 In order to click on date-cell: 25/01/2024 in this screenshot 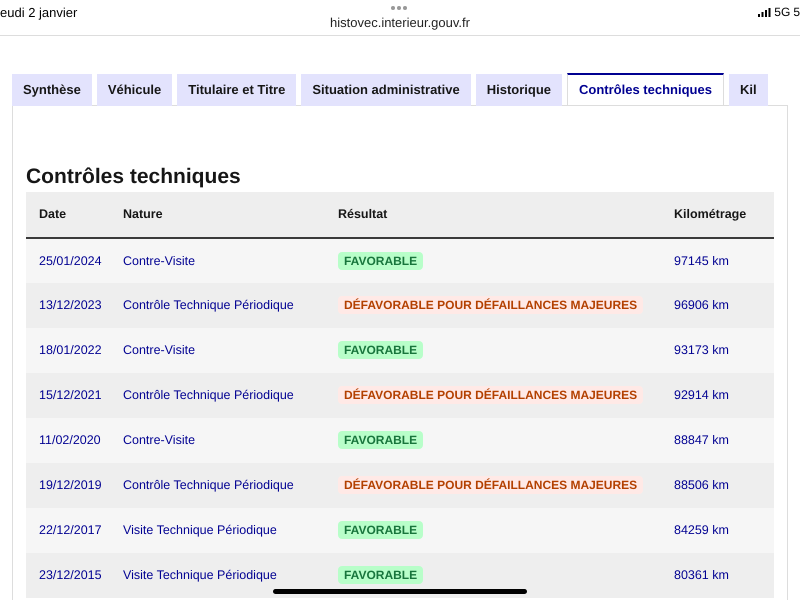, I will do `click(74, 260)`.